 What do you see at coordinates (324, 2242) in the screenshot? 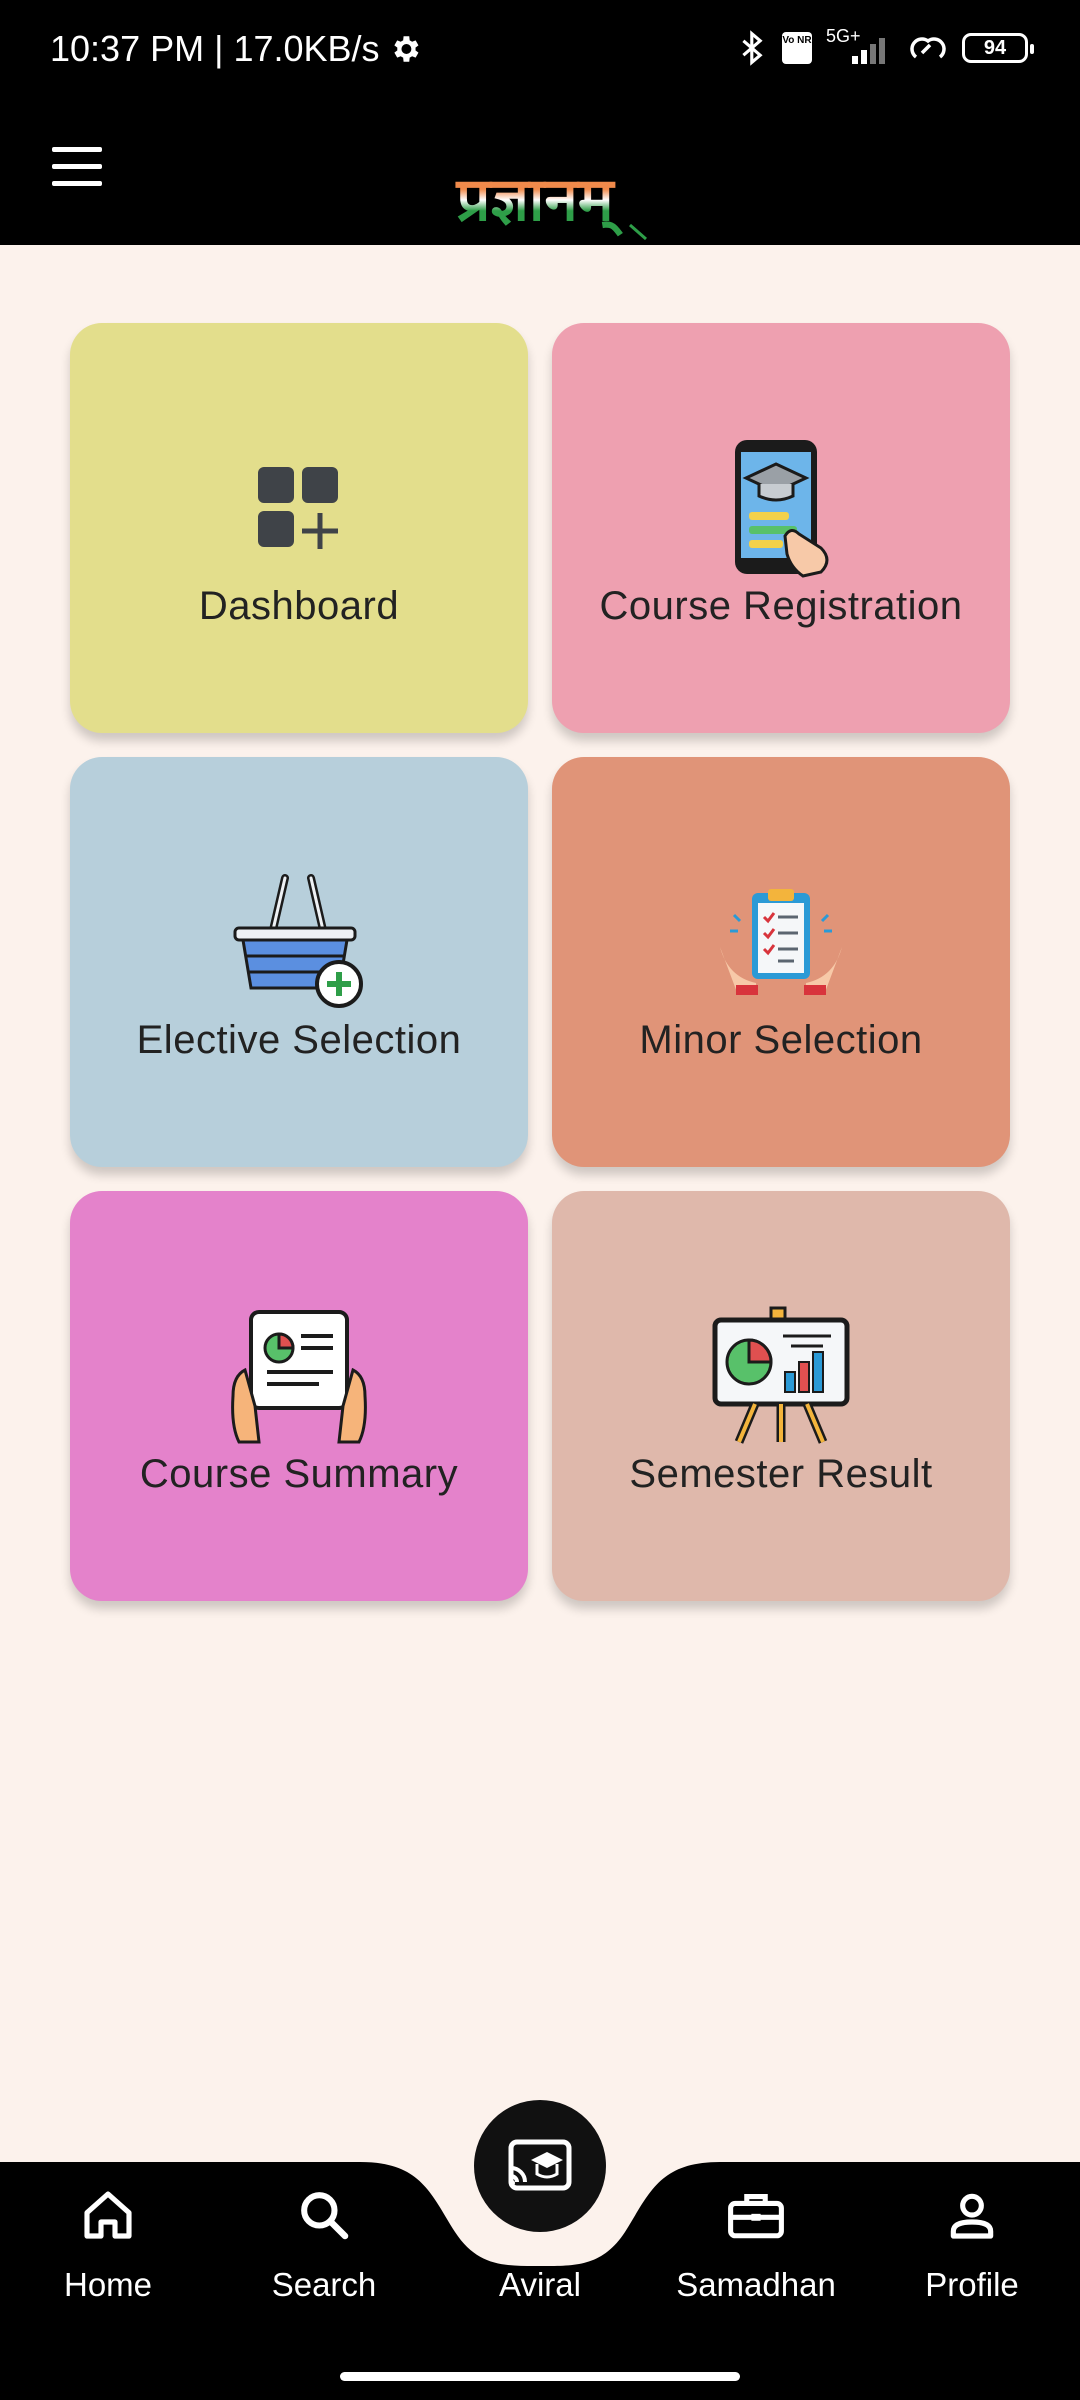
I see `nav-search: Search` at bounding box center [324, 2242].